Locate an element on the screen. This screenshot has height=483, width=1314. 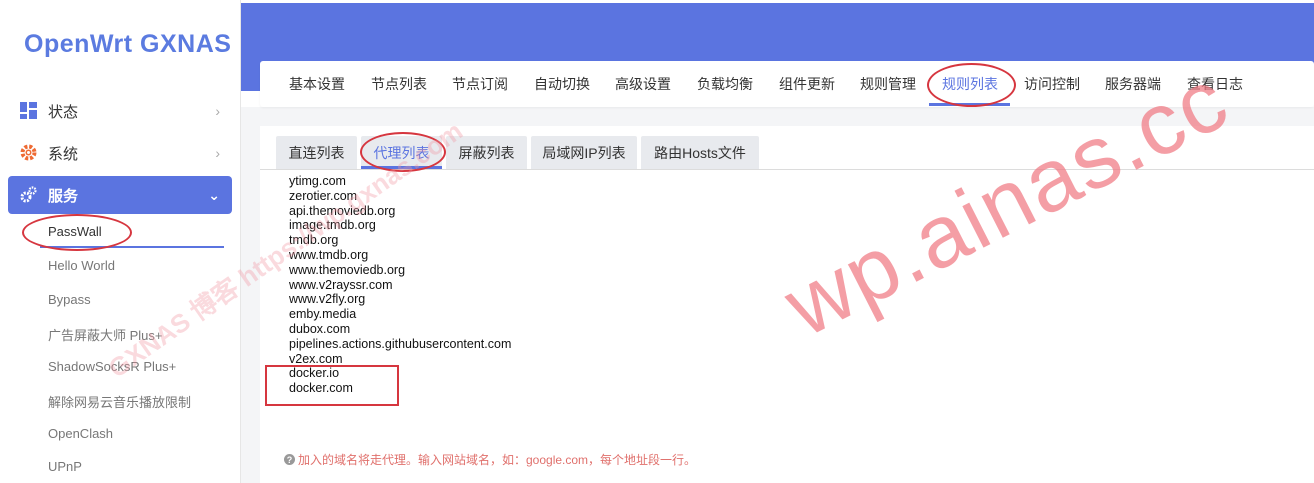
app-logo: OpenWrt GXNAS is located at coordinates (128, 44).